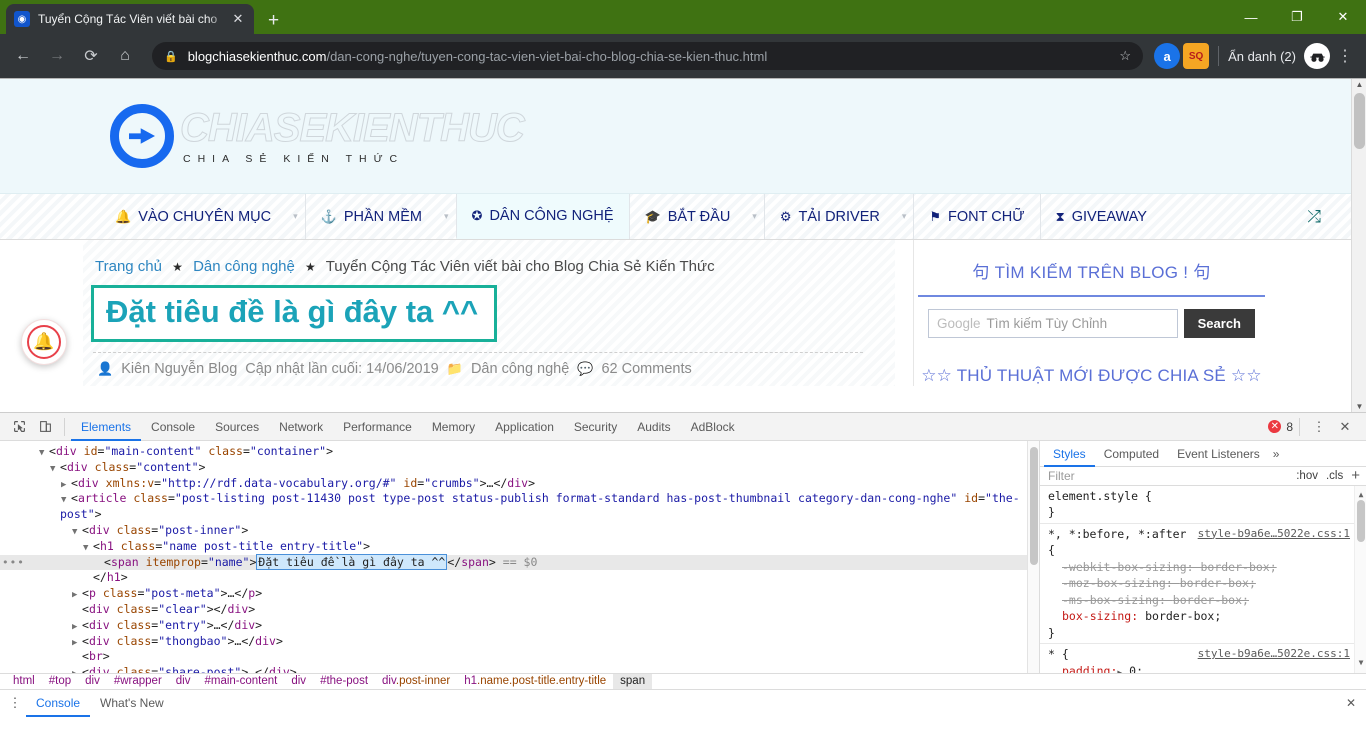 This screenshot has width=1366, height=738. Describe the element at coordinates (1167, 56) in the screenshot. I see `avira-extension-icon: a` at that location.